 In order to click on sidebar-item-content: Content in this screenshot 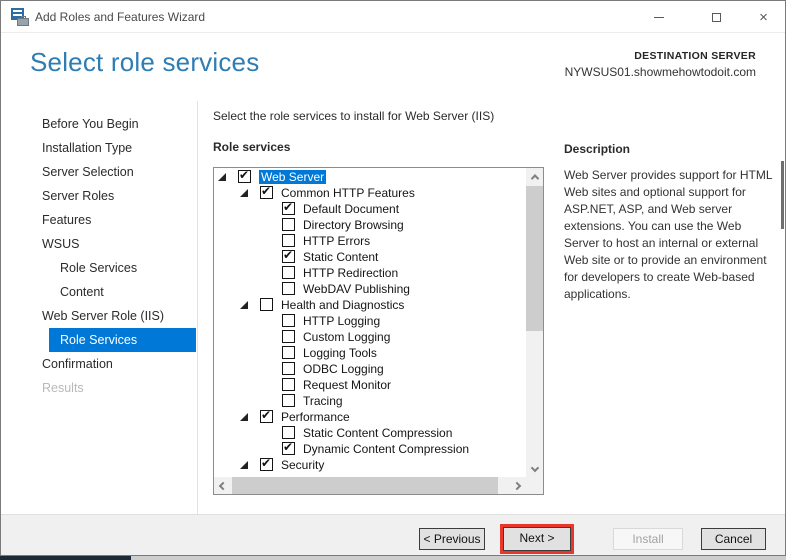, I will do `click(99, 292)`.